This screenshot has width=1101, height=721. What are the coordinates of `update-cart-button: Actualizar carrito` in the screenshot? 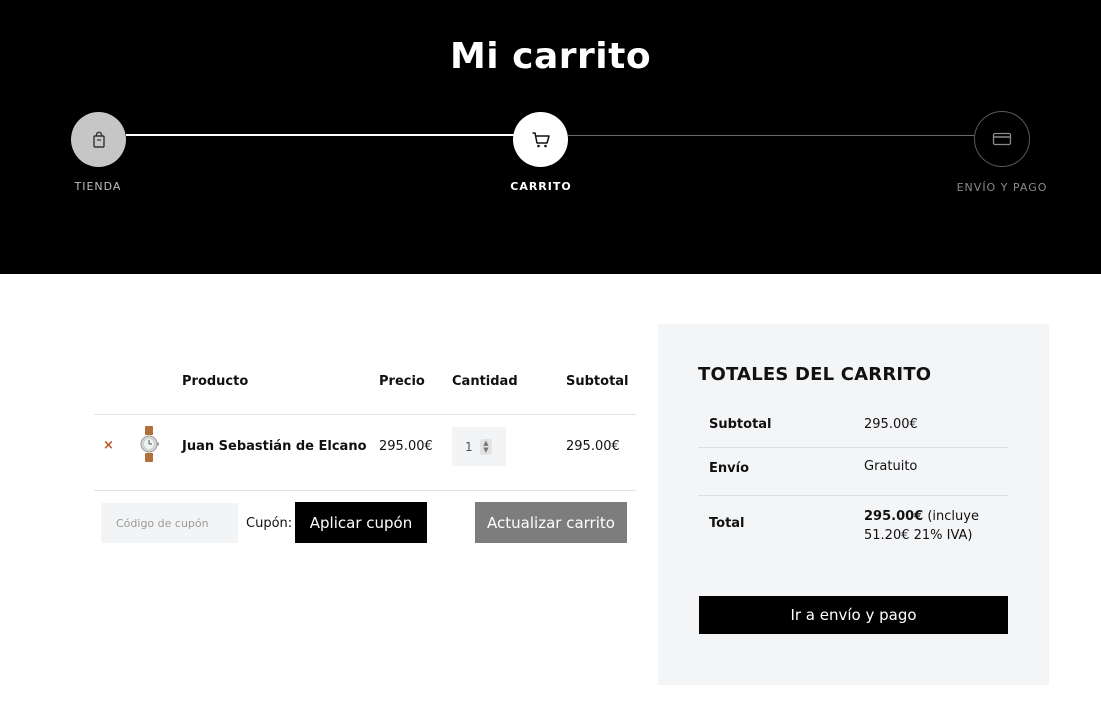 It's located at (551, 522).